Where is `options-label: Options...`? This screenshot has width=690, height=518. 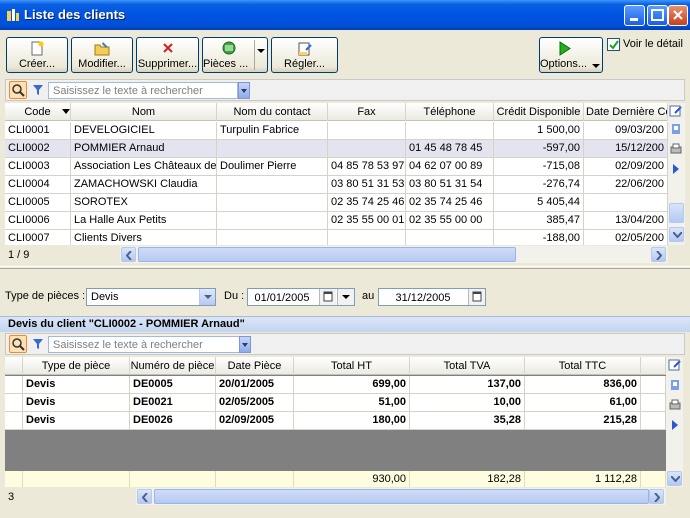 options-label: Options... is located at coordinates (564, 64).